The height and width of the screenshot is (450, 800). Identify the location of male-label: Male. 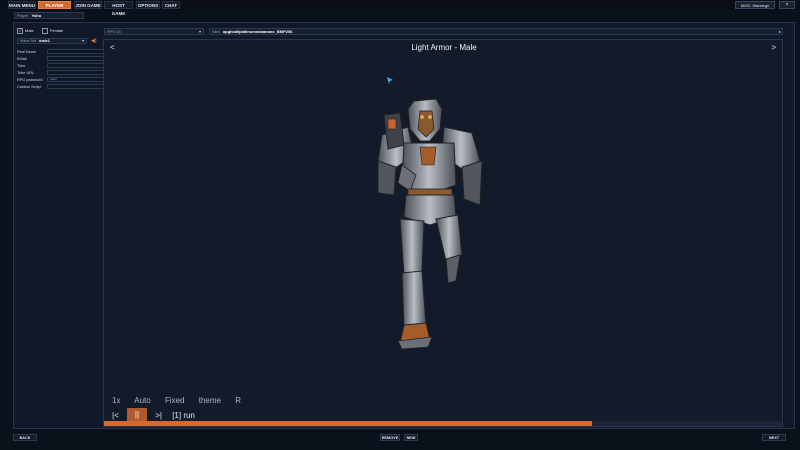
(29, 31).